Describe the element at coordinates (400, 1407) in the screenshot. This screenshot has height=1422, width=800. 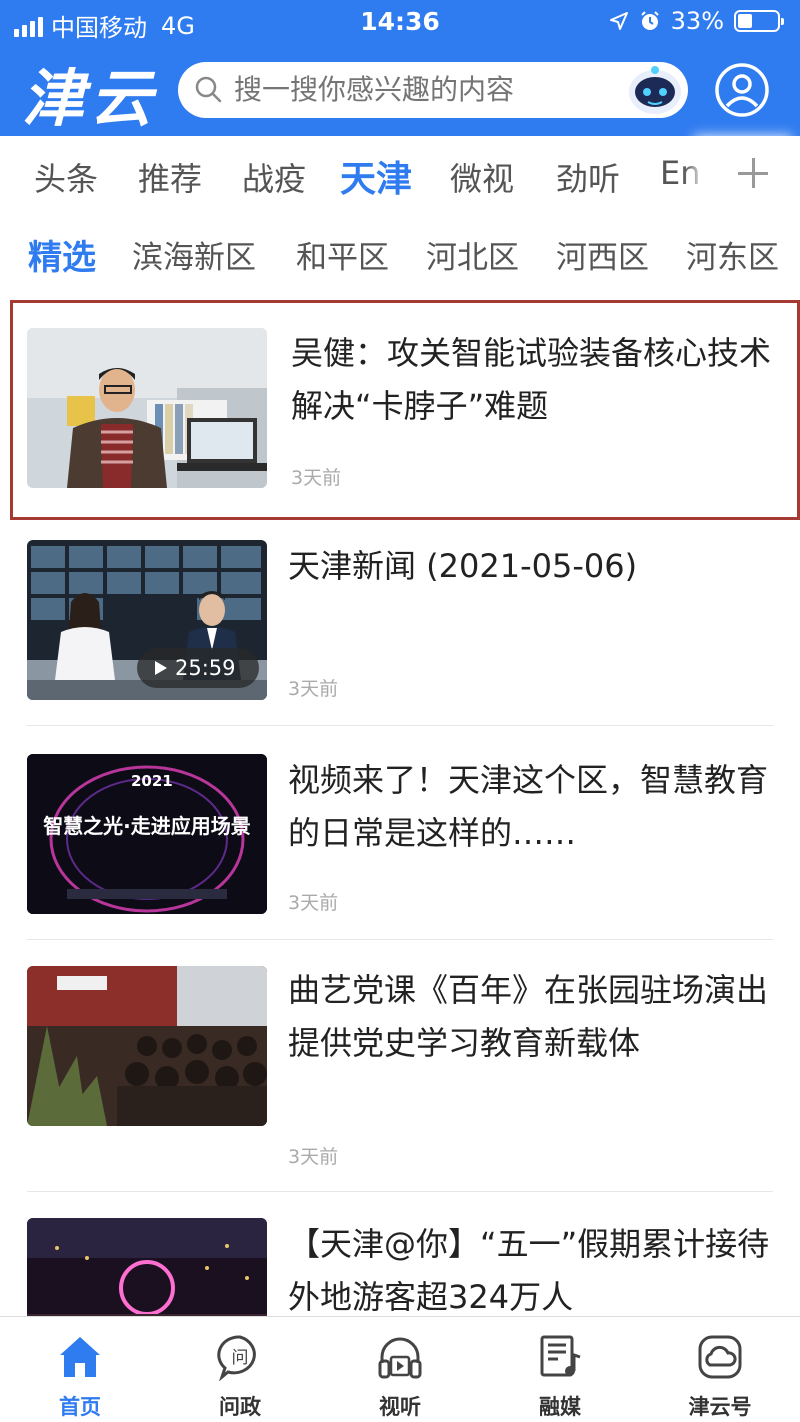
I see `nav-audio-video-label: 视听` at that location.